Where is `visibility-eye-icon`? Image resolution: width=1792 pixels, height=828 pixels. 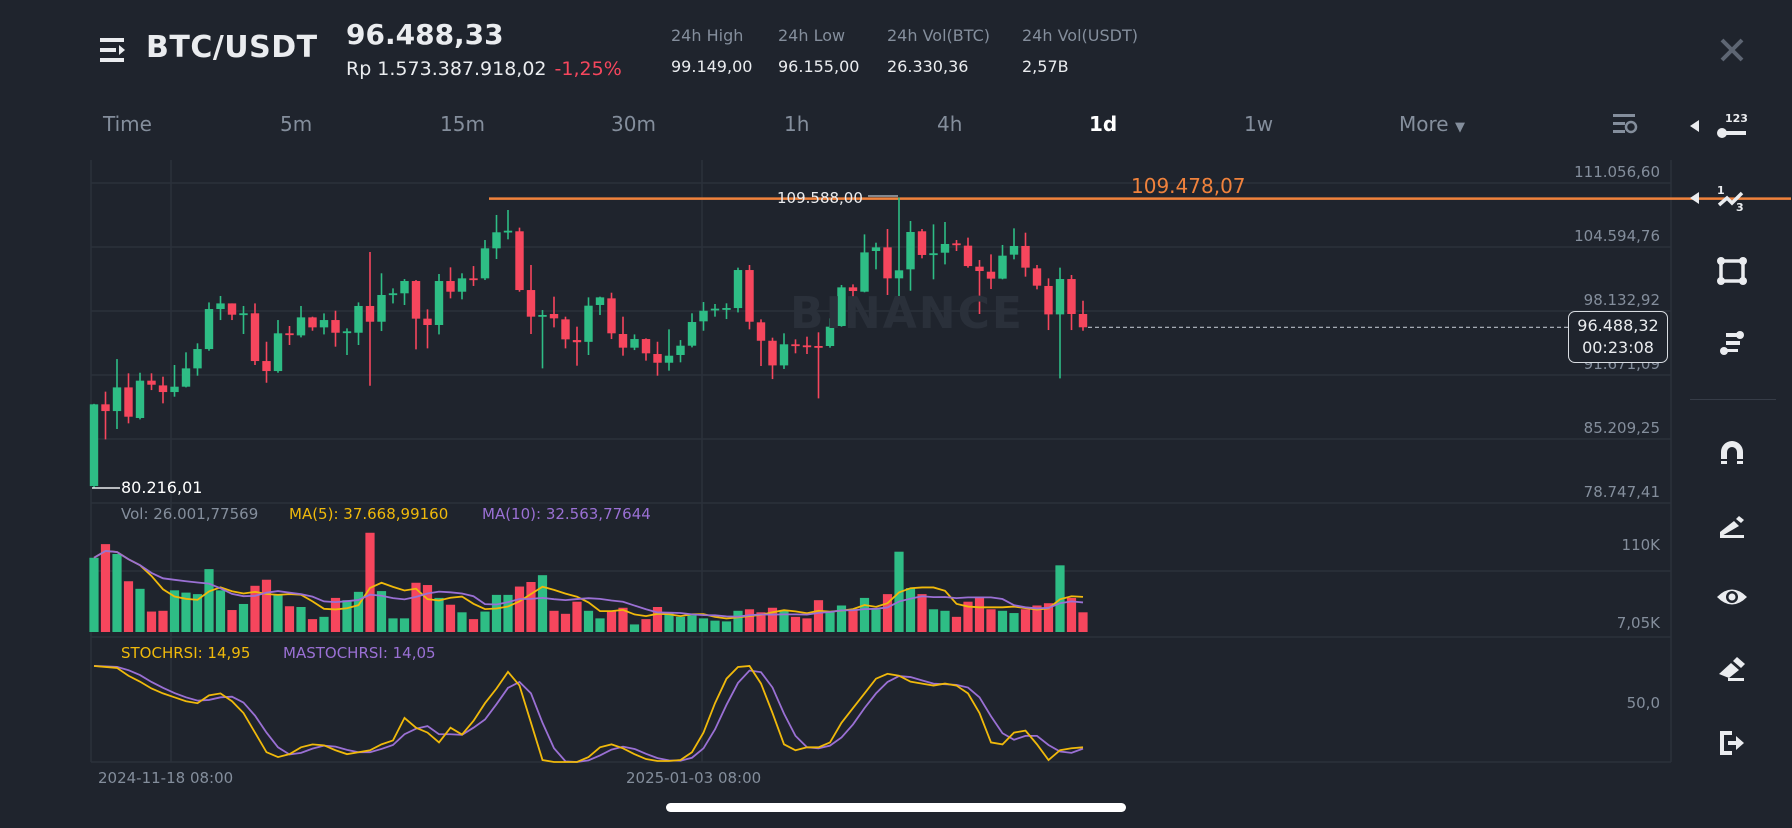
visibility-eye-icon is located at coordinates (1732, 597).